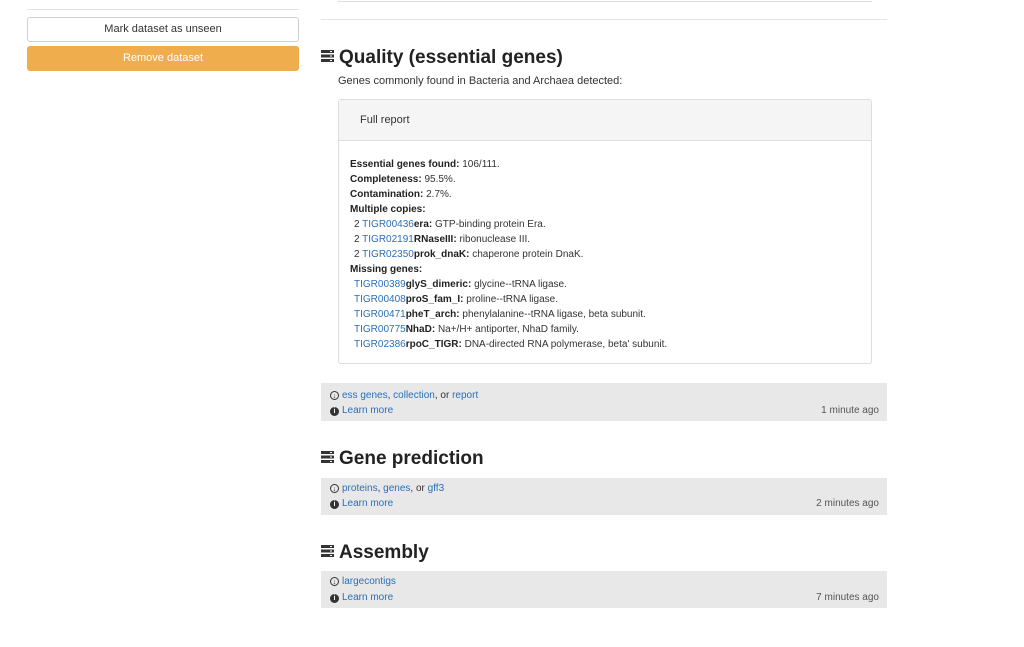  I want to click on tigrfam-link: TIGR00408, so click(380, 299).